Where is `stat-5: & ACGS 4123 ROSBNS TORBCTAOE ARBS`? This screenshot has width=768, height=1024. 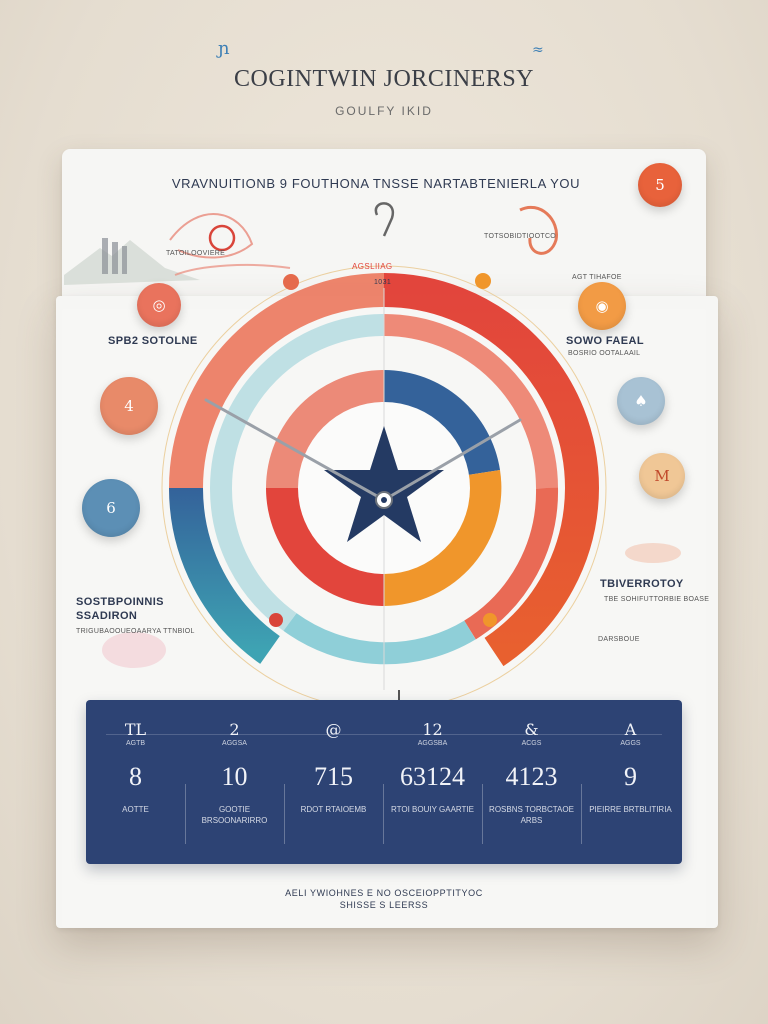
stat-5: & ACGS 4123 ROSBNS TORBCTAOE ARBS is located at coordinates (531, 782).